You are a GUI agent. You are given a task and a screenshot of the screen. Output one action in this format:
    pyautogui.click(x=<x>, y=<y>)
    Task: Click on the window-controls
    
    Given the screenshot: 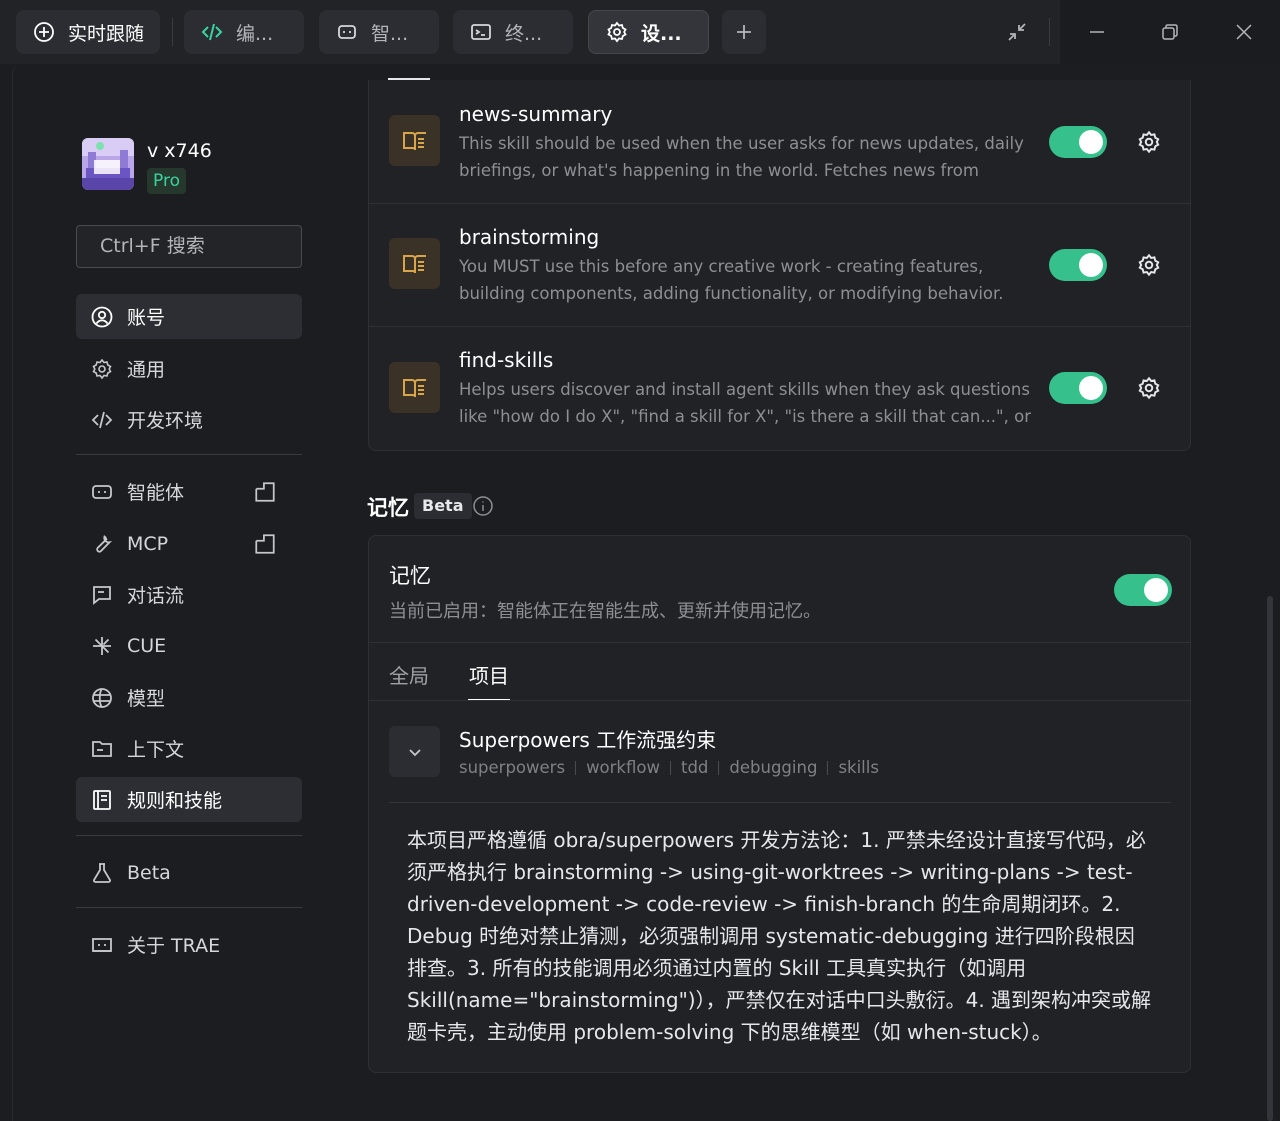 What is the action you would take?
    pyautogui.click(x=1170, y=32)
    